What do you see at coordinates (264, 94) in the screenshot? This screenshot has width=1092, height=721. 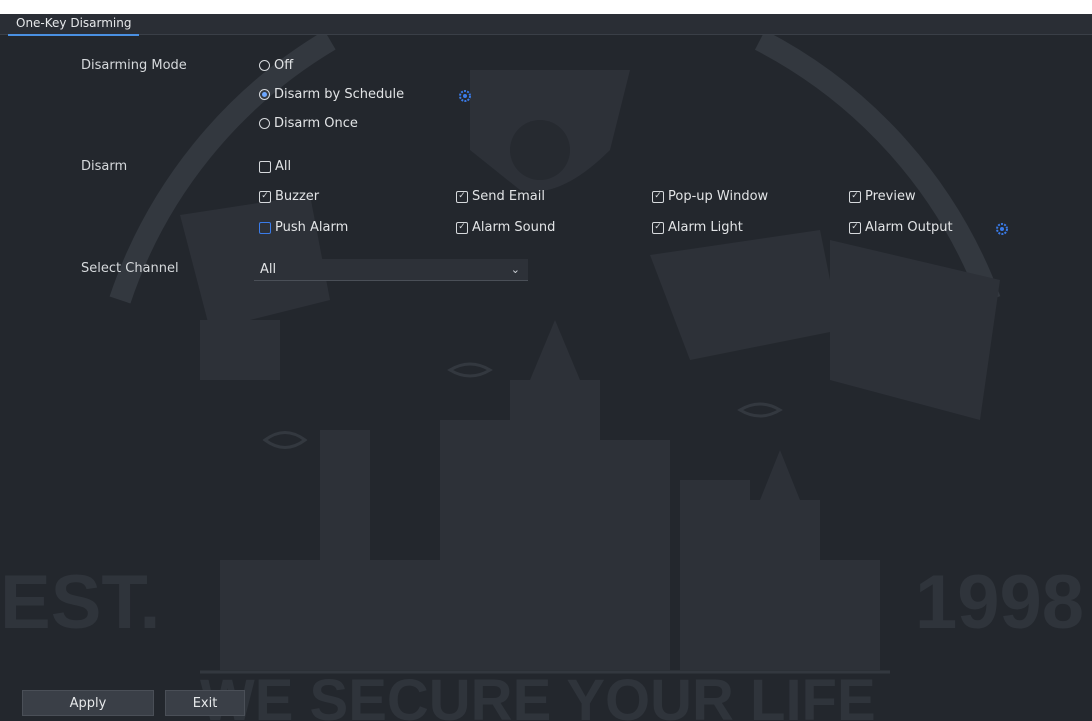 I see `radio-selected-icon` at bounding box center [264, 94].